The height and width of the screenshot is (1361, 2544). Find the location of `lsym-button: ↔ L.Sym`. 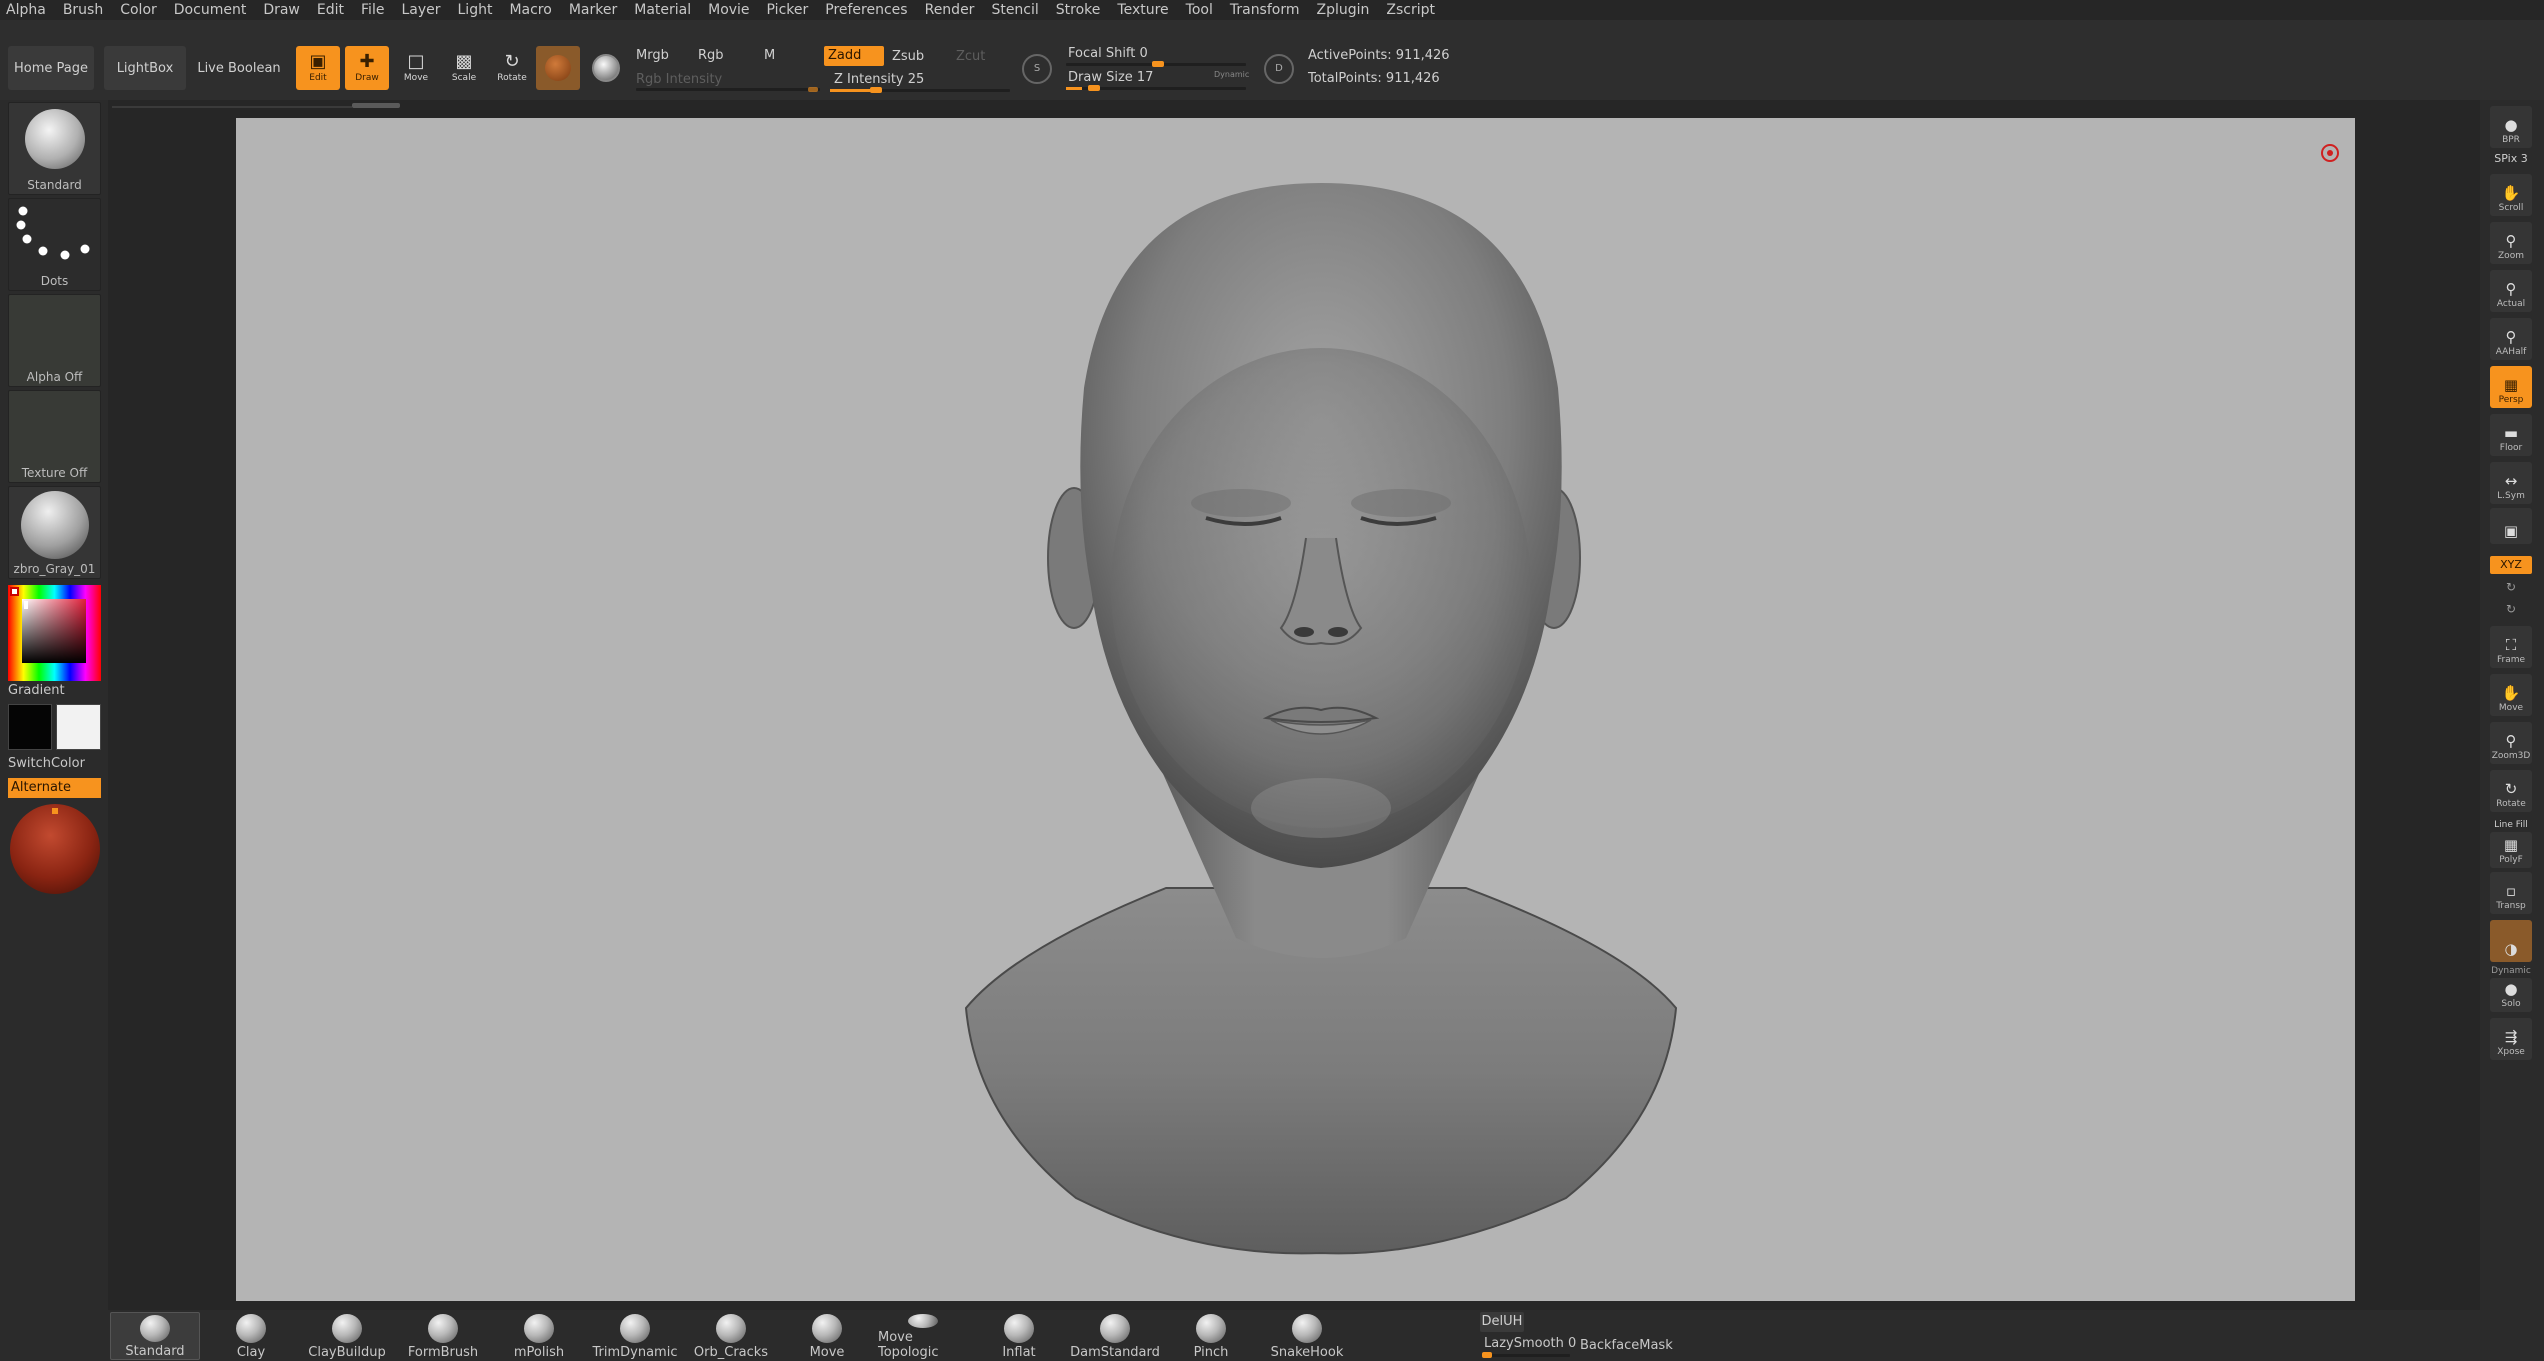

lsym-button: ↔ L.Sym is located at coordinates (2511, 483).